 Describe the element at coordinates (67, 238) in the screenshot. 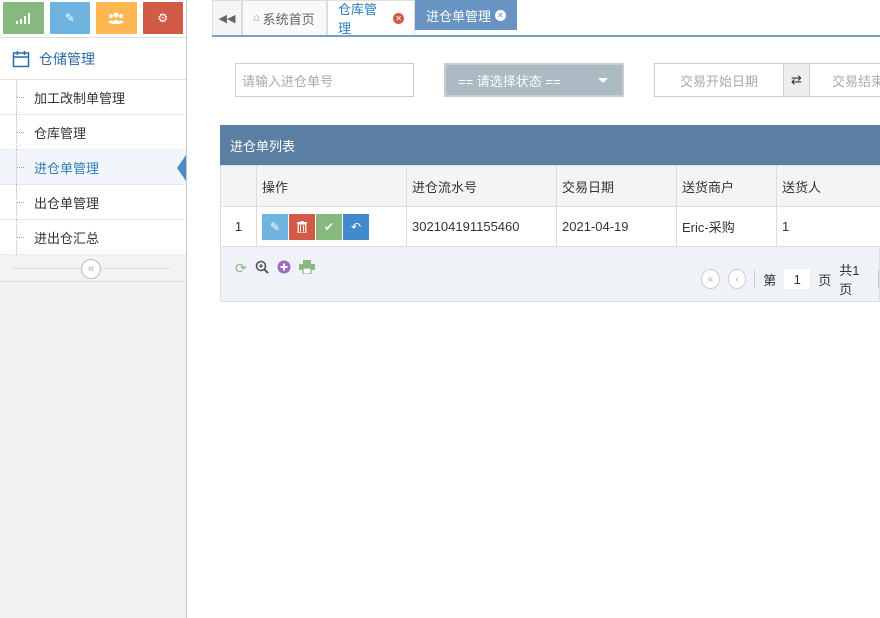

I see `sidebar-item-label: 进出仓汇总` at that location.